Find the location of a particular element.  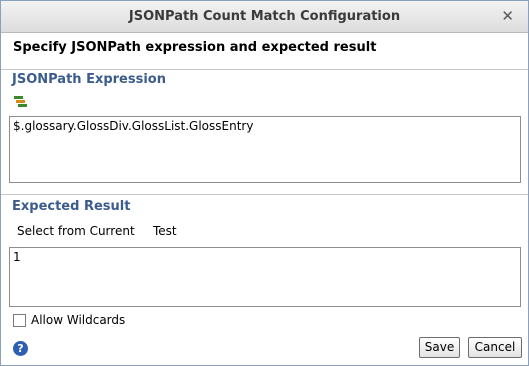

jsonpath-expression-label: JSONPath Expression is located at coordinates (89, 79).